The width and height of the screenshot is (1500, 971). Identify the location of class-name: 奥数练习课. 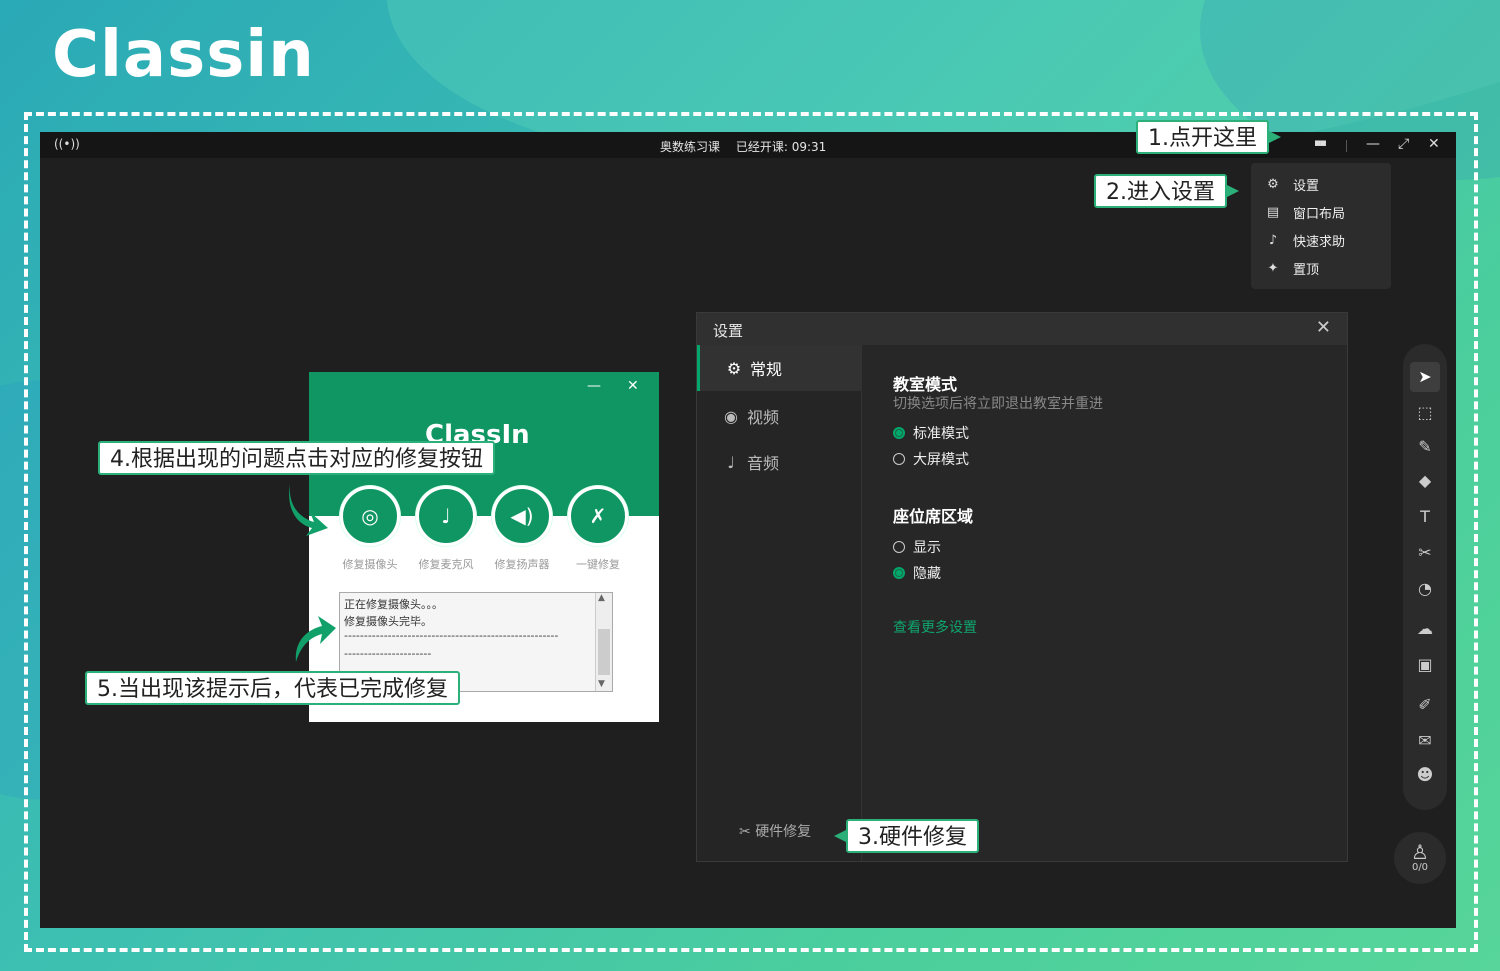
(690, 147).